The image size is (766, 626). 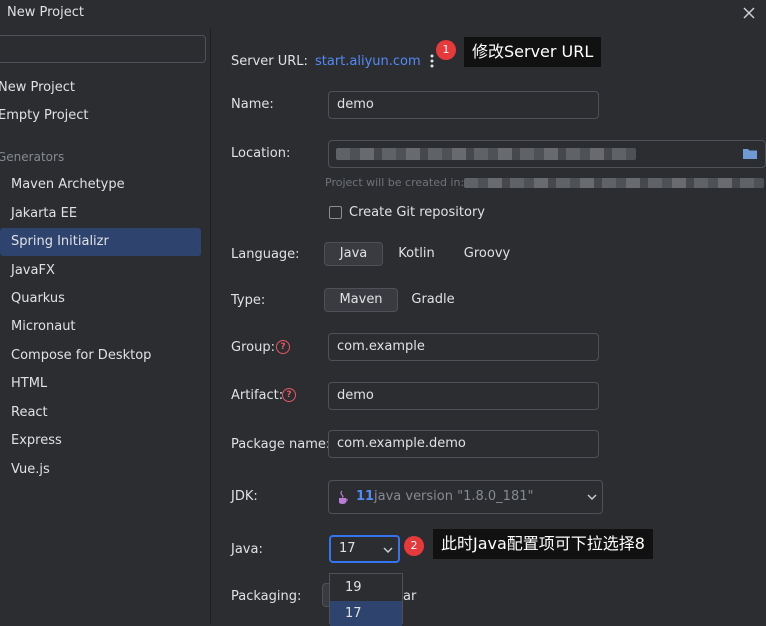 What do you see at coordinates (100, 271) in the screenshot?
I see `sidebar-item-javafx: JavaFX` at bounding box center [100, 271].